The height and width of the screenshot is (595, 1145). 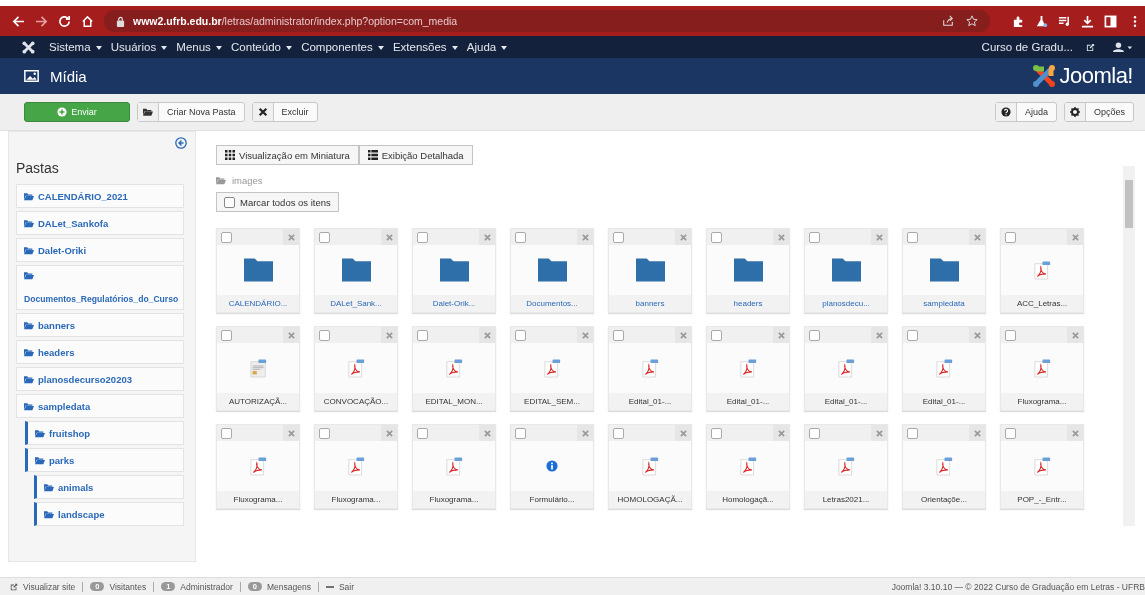 What do you see at coordinates (100, 223) in the screenshot?
I see `folder-link: DALet_Sankofa` at bounding box center [100, 223].